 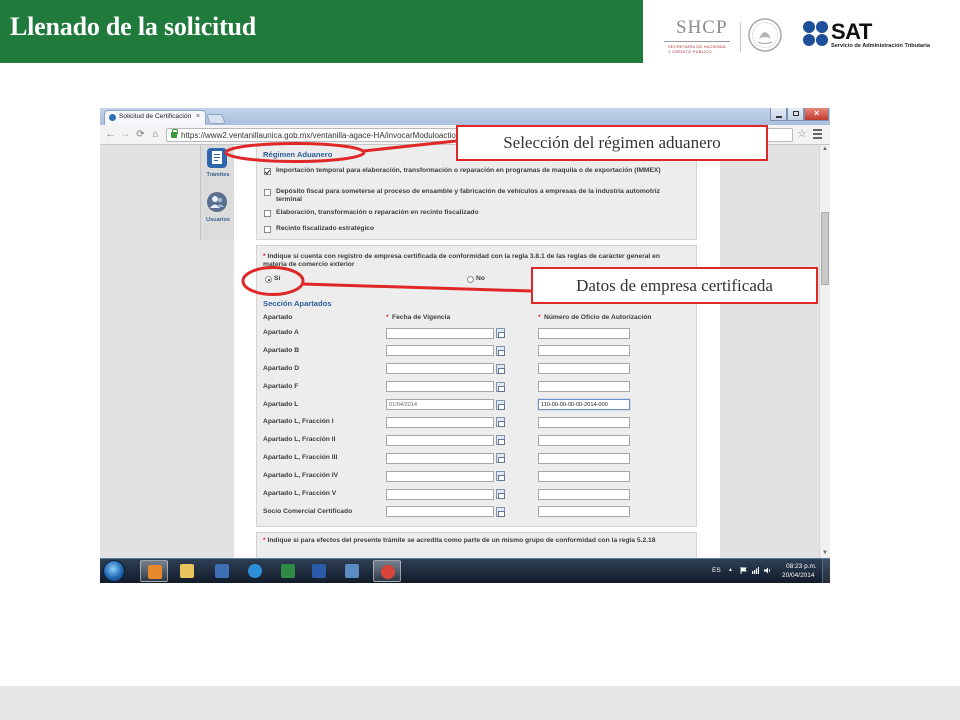 I want to click on home-icon: ⌂, so click(x=155, y=134).